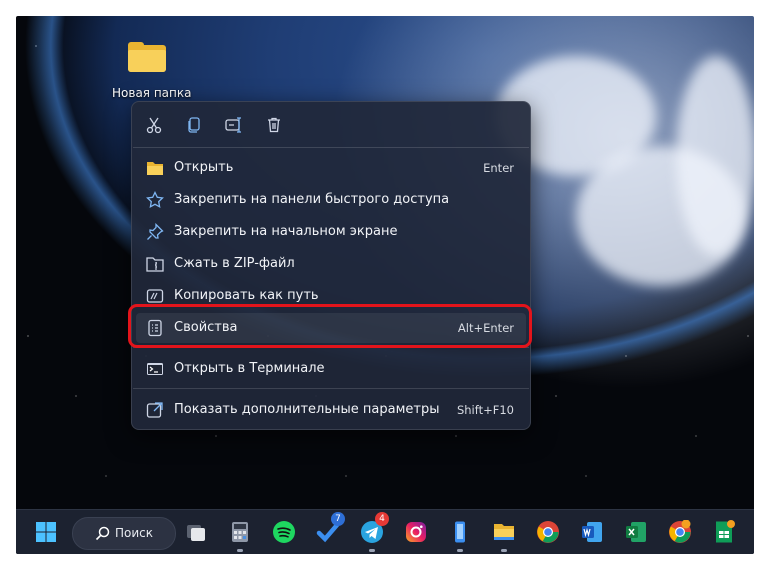 The width and height of the screenshot is (770, 571). What do you see at coordinates (330, 326) in the screenshot?
I see `highlight-frame` at bounding box center [330, 326].